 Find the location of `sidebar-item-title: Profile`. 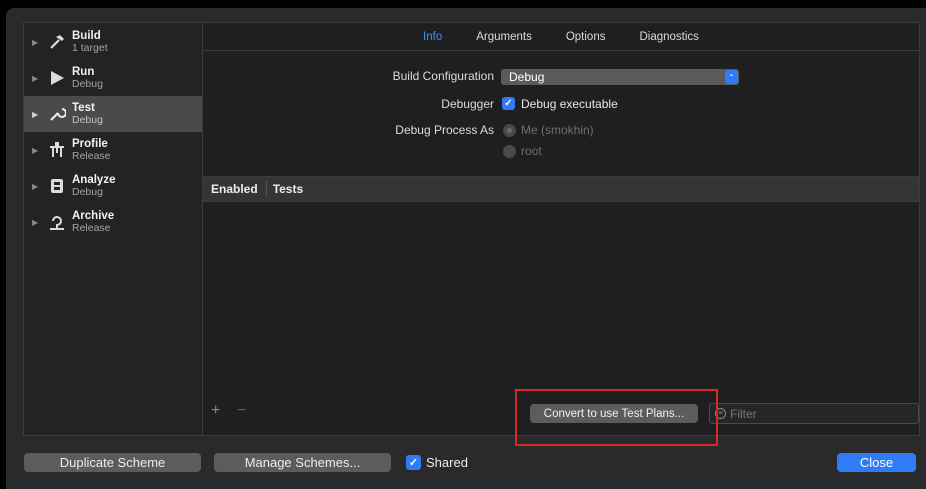

sidebar-item-title: Profile is located at coordinates (90, 144).